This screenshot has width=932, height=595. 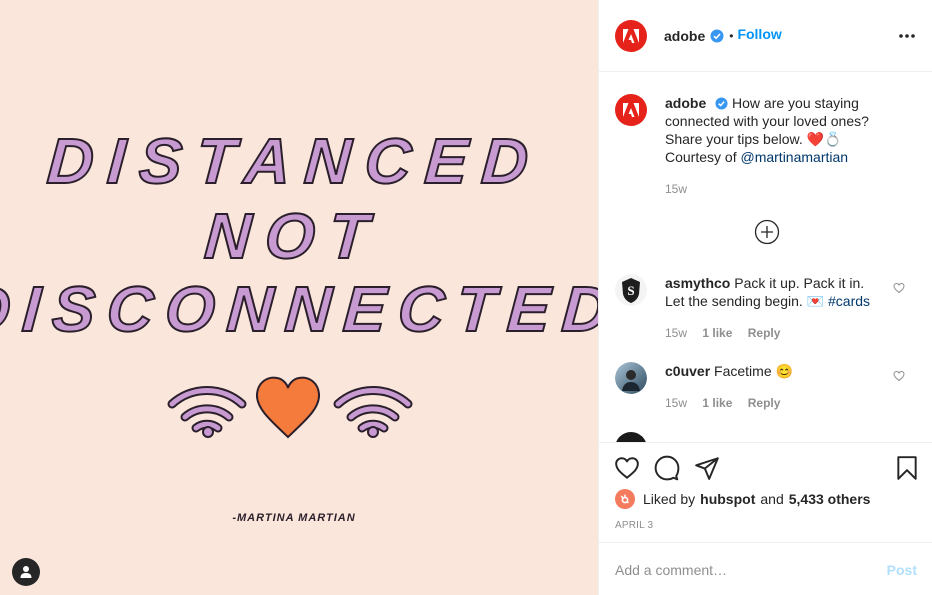 I want to click on add-comment-bar: Post, so click(x=765, y=568).